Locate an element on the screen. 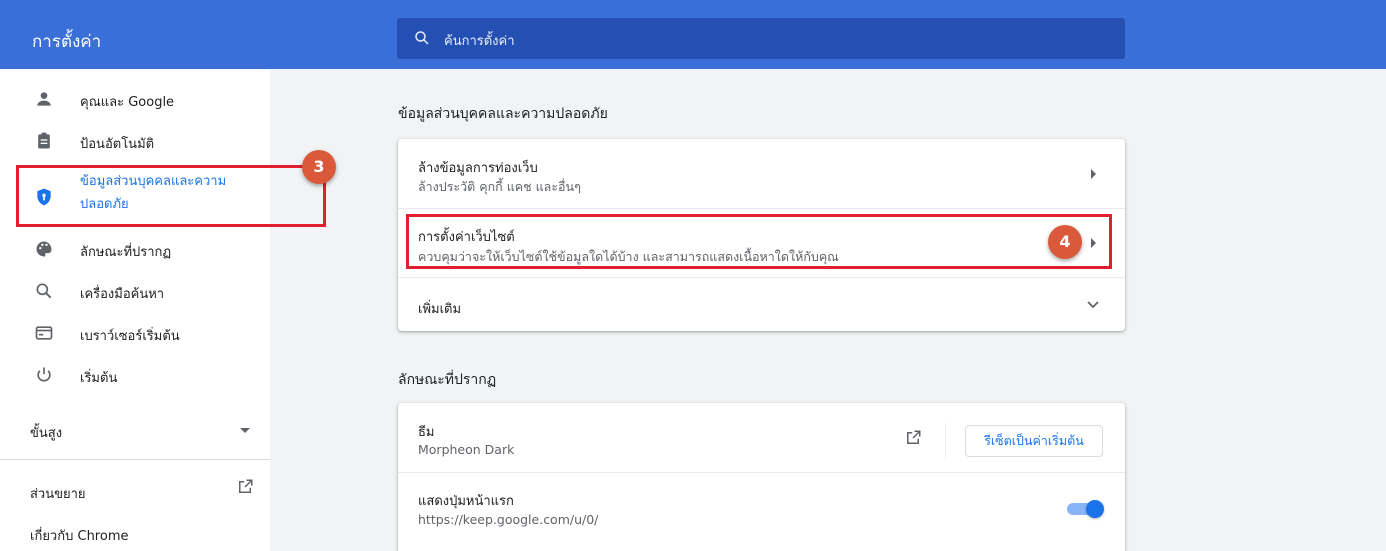 The image size is (1386, 551). dropdown-arrow-icon is located at coordinates (245, 430).